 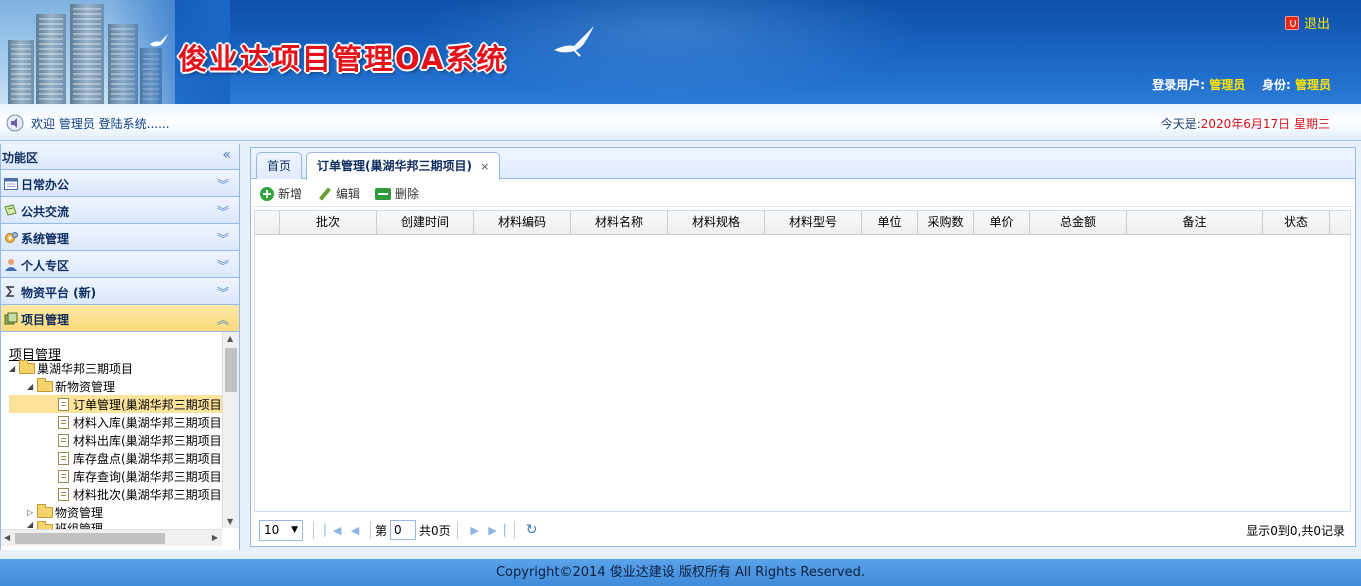 What do you see at coordinates (1195, 222) in the screenshot?
I see `column-header: 备注` at bounding box center [1195, 222].